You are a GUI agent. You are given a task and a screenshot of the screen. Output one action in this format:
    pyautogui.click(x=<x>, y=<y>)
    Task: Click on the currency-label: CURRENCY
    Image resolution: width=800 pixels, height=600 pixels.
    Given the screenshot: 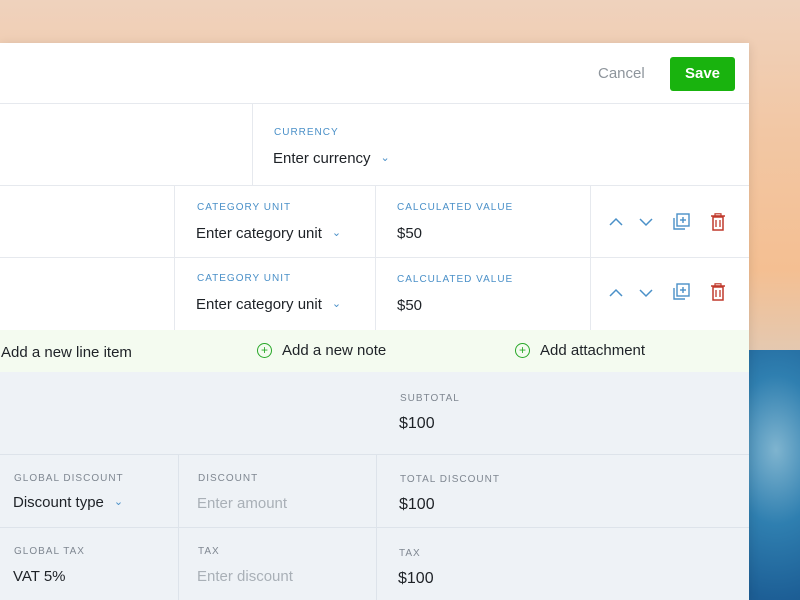 What is the action you would take?
    pyautogui.click(x=306, y=132)
    